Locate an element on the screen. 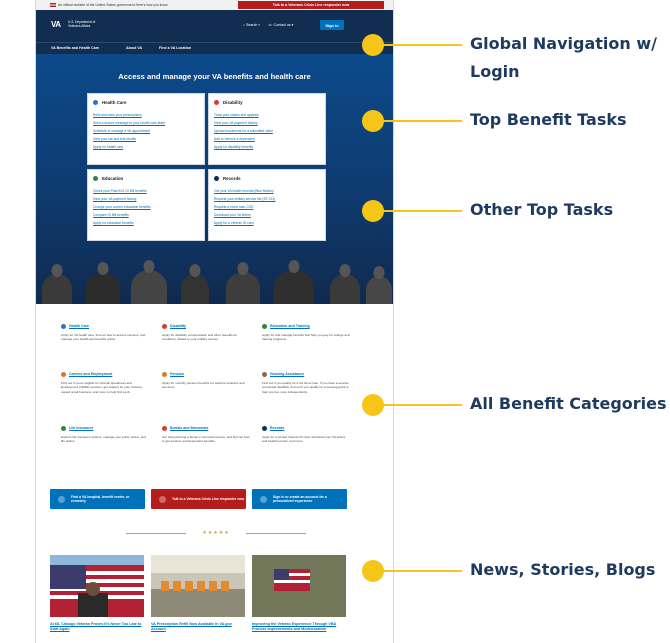 The height and width of the screenshot is (643, 670). disability-icon is located at coordinates (164, 326).